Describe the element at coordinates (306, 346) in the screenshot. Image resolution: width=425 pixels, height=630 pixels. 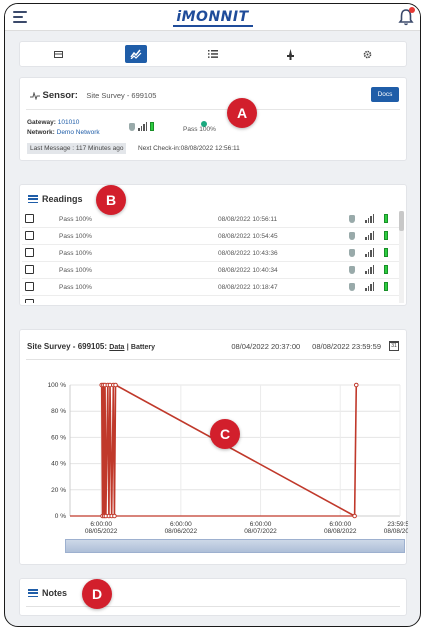
I see `chart-date-range: 08/04/2022 20:37:00 08/08/2022 23:59:59` at that location.